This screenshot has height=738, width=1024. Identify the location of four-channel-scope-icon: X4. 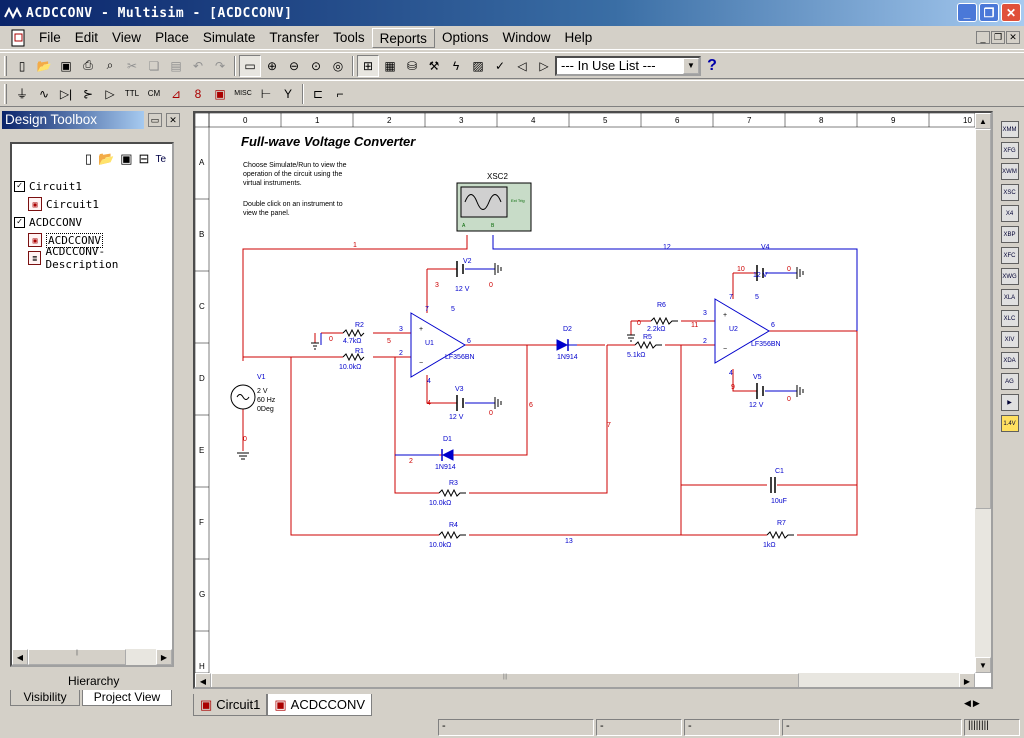
(1009, 213).